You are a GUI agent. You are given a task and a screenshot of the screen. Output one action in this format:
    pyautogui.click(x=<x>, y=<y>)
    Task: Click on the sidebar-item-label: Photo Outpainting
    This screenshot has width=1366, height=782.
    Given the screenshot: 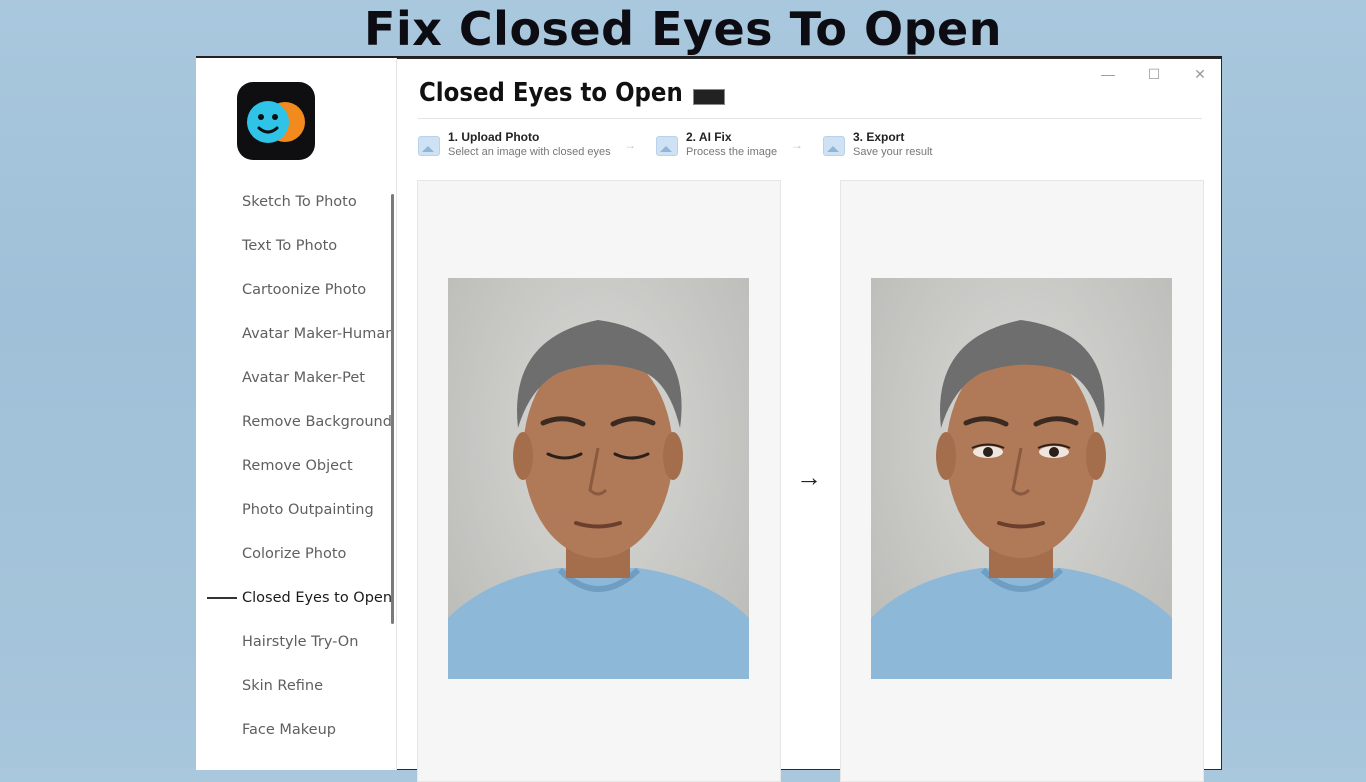 What is the action you would take?
    pyautogui.click(x=308, y=510)
    